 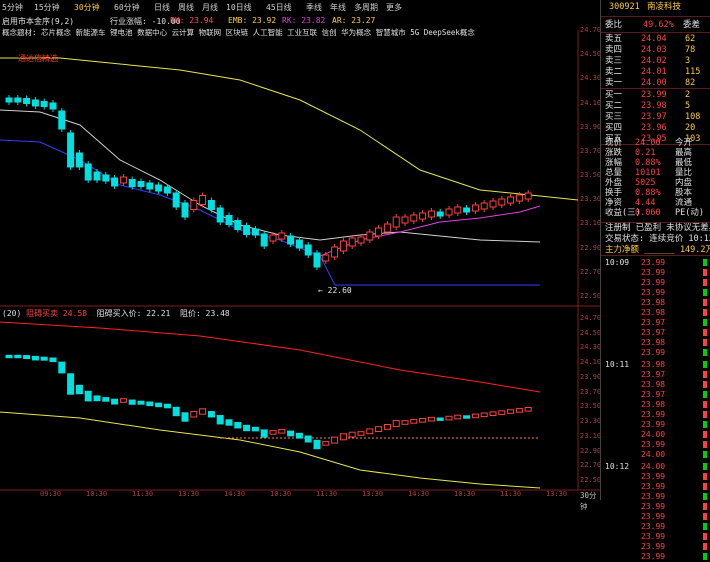 I want to click on tick-row: 23.97, so click(x=656, y=323).